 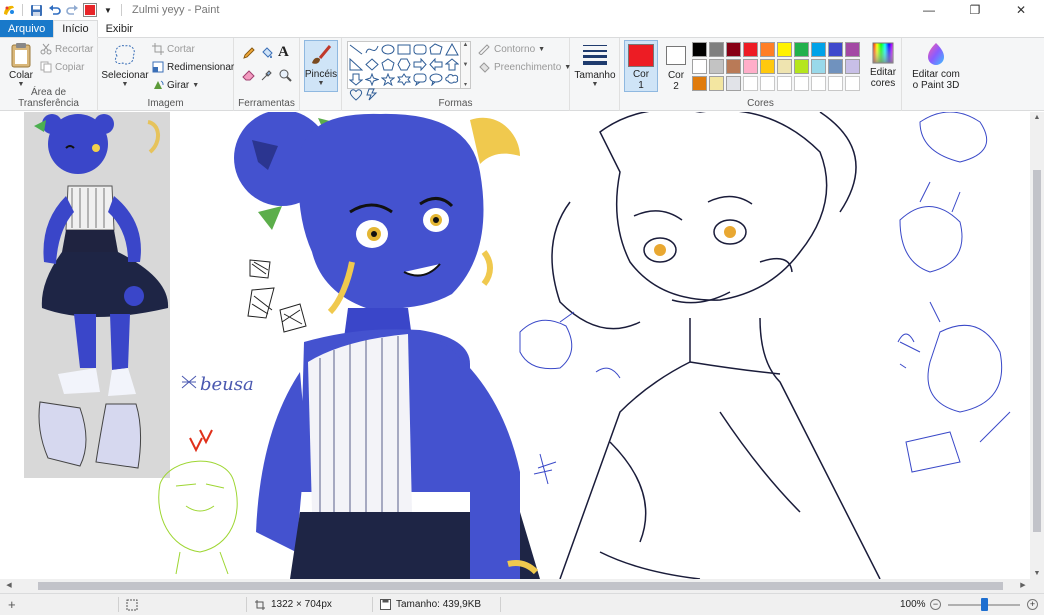 I want to click on scroll-right-icon: ▶, so click(x=1023, y=586).